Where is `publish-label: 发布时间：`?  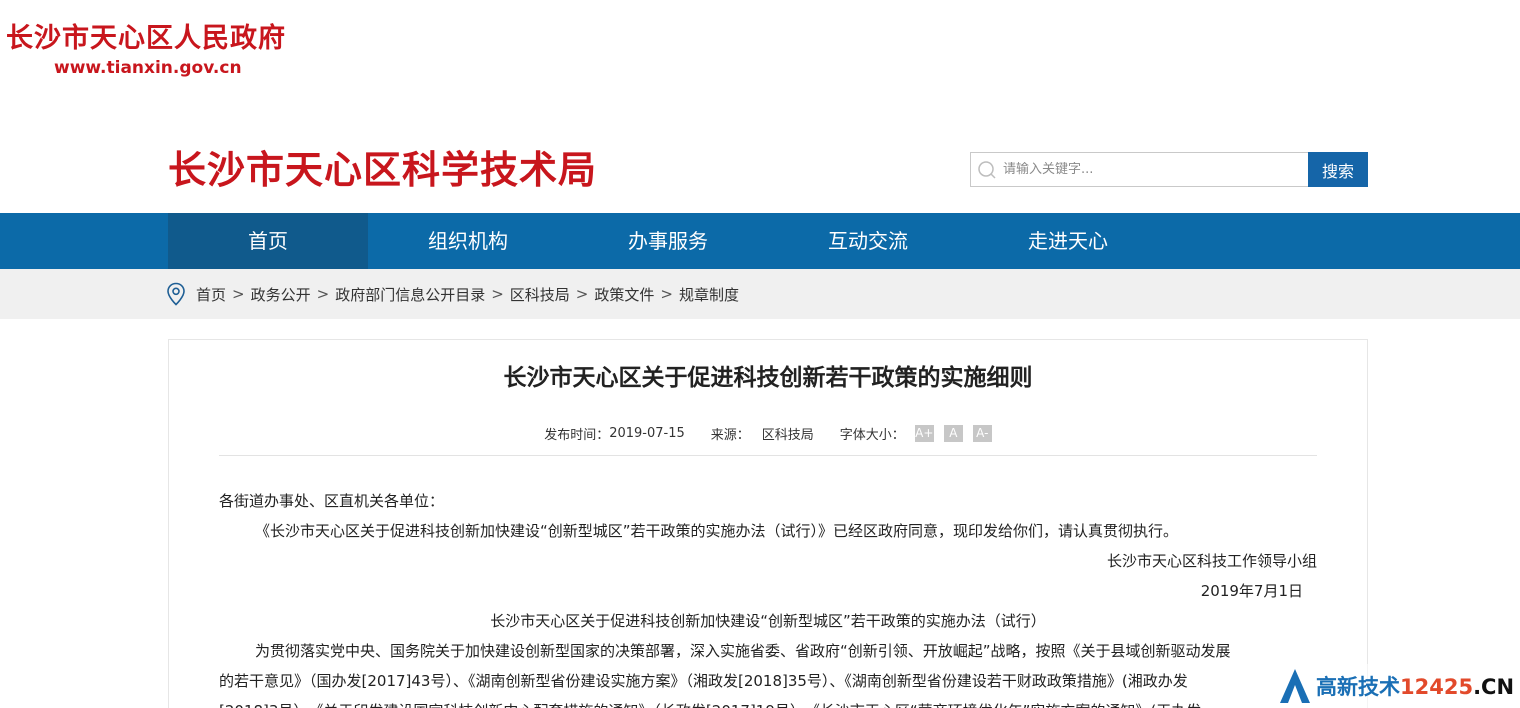 publish-label: 发布时间： is located at coordinates (577, 435).